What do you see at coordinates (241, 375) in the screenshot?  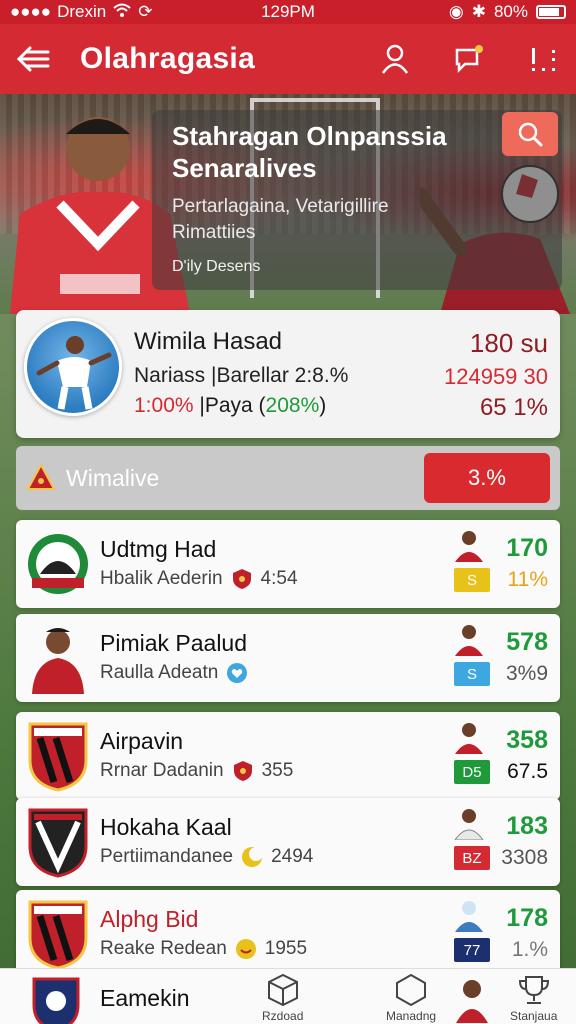 I see `profile-stats-line: Nariass |Barellar 2:8.%` at bounding box center [241, 375].